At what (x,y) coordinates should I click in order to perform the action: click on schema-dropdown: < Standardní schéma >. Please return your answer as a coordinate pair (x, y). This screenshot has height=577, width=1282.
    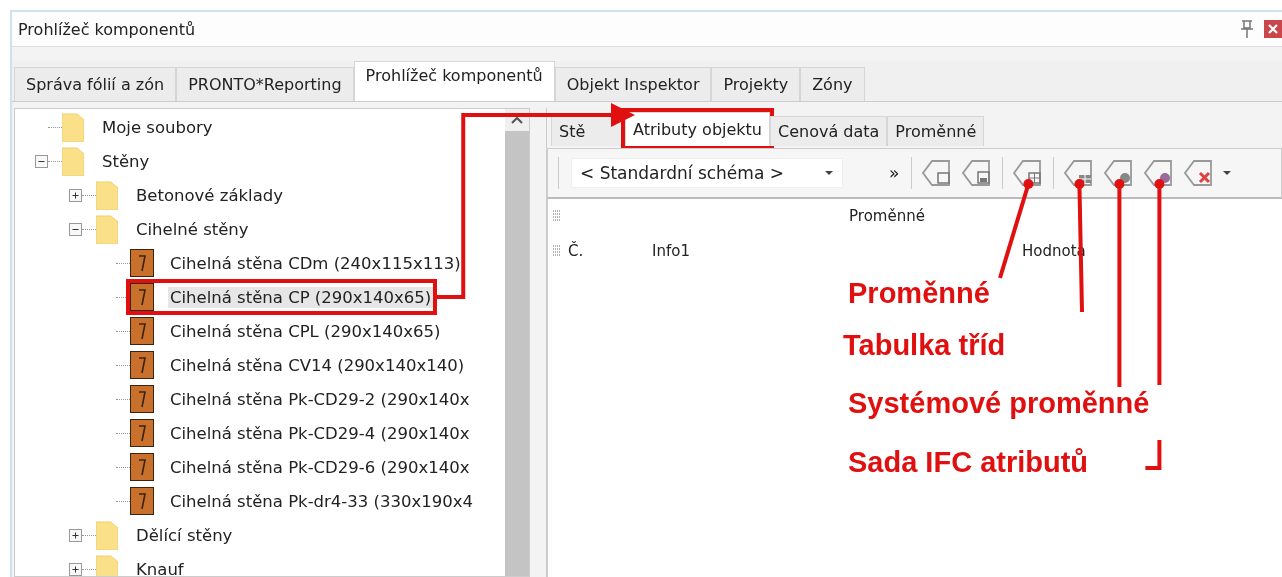
    Looking at the image, I should click on (707, 173).